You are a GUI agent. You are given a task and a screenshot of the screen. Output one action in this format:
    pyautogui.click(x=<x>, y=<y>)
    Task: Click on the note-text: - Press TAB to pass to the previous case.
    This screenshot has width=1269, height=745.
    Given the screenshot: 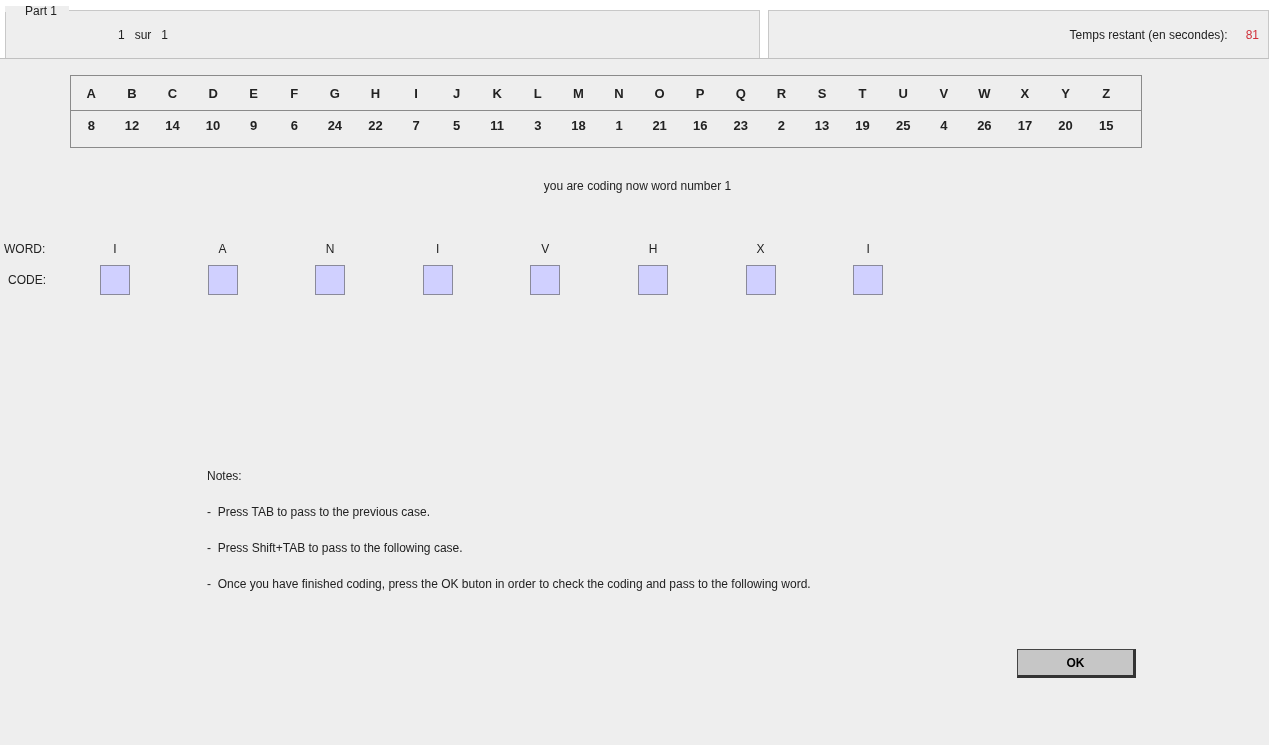 What is the action you would take?
    pyautogui.click(x=319, y=512)
    